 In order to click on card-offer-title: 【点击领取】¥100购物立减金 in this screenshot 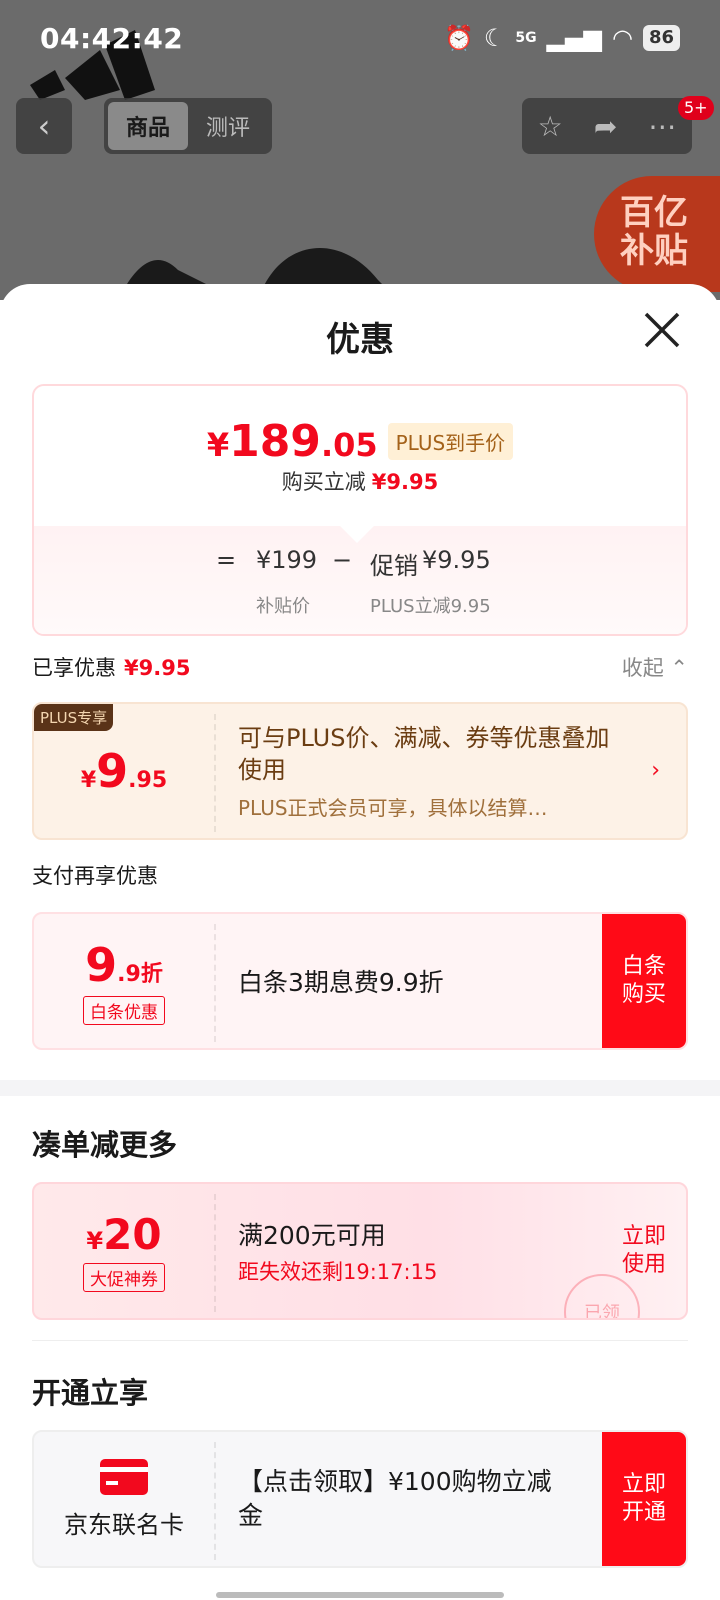, I will do `click(395, 1498)`.